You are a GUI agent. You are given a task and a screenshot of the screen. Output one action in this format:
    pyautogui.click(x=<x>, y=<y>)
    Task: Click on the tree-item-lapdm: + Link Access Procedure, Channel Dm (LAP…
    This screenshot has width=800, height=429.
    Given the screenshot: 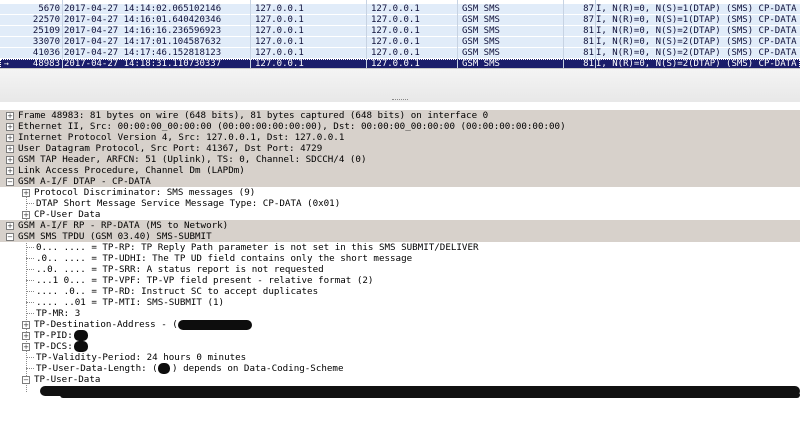 What is the action you would take?
    pyautogui.click(x=400, y=170)
    